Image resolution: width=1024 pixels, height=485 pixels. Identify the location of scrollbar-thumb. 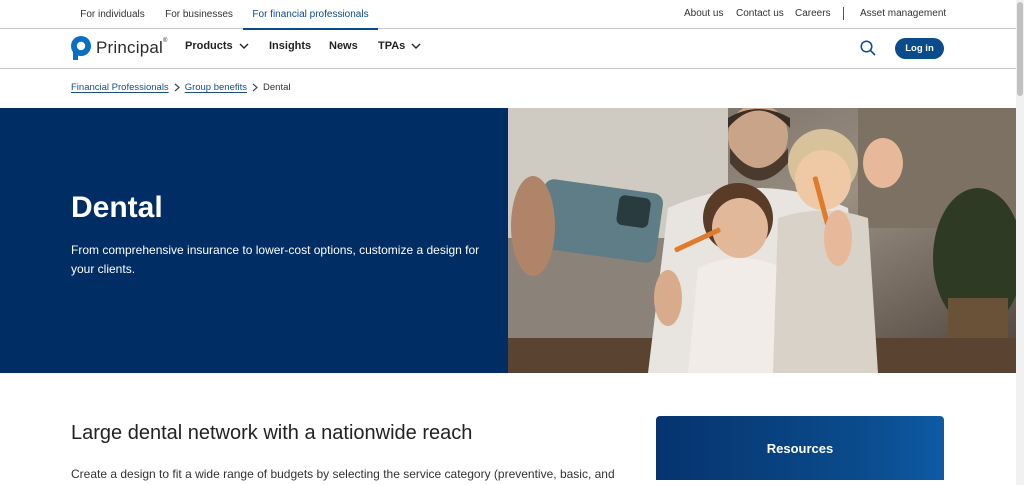
(1020, 49).